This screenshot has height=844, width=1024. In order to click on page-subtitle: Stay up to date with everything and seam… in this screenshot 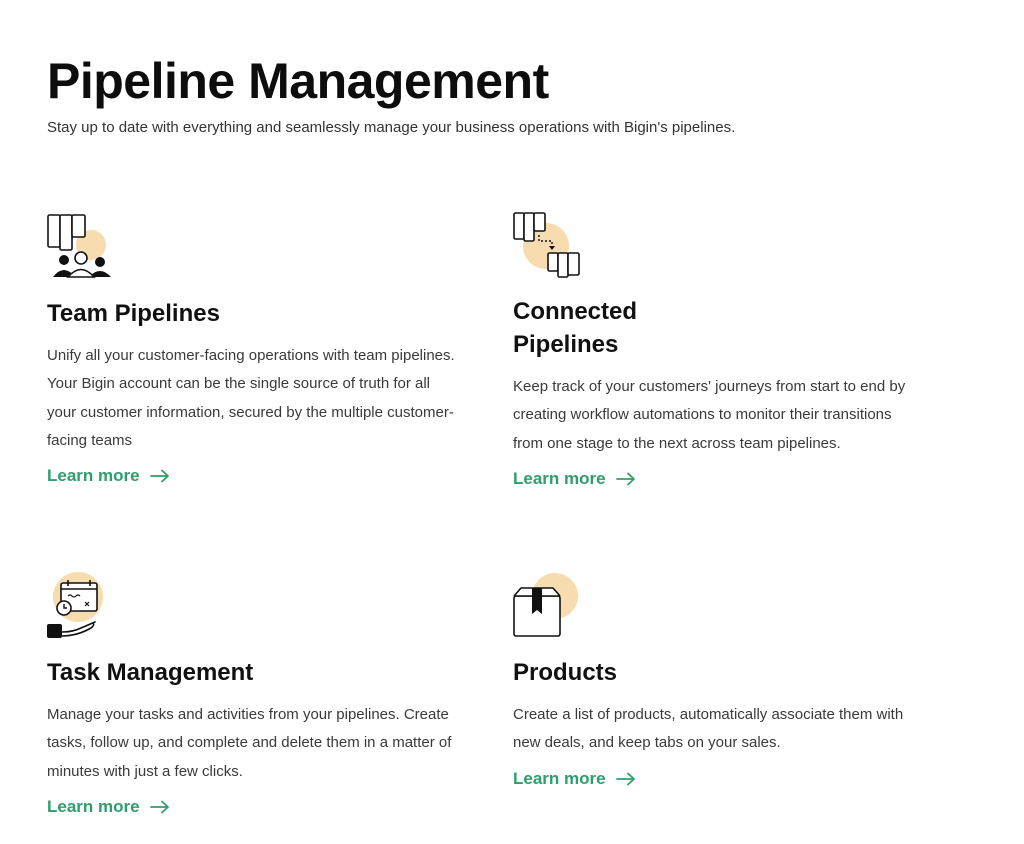, I will do `click(391, 127)`.